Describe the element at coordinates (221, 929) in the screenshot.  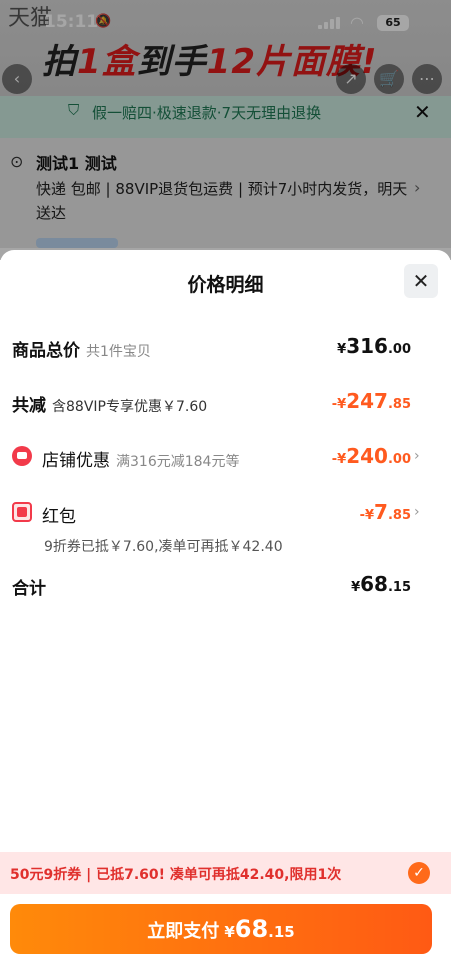
I see `pay-now-button: 立即支付 ¥68.15` at that location.